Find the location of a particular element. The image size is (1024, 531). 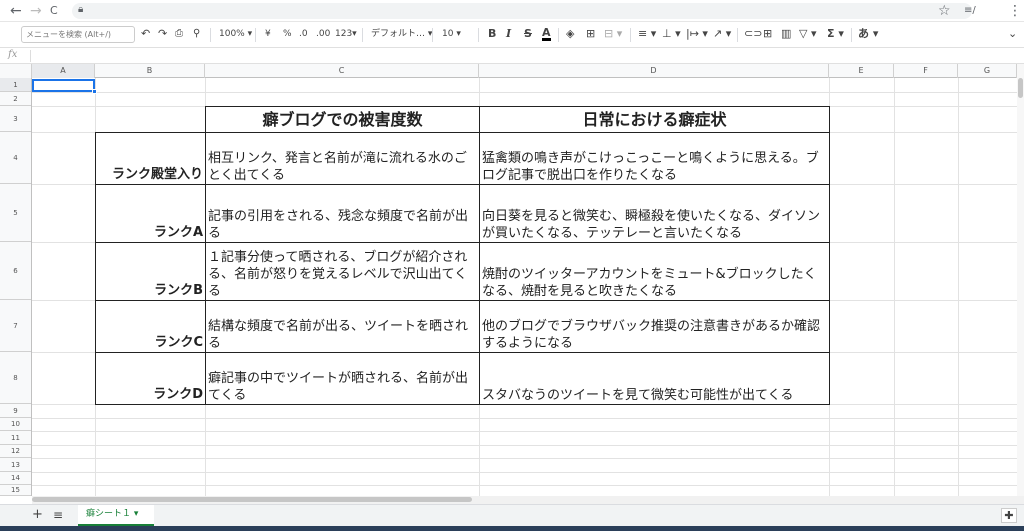

bold-button: B is located at coordinates (492, 34).